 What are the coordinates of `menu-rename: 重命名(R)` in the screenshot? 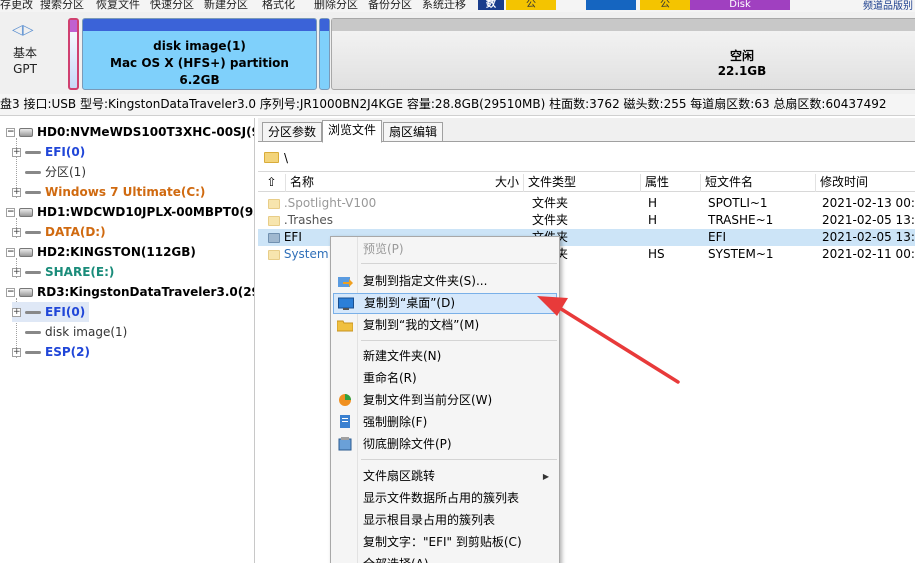 It's located at (445, 378).